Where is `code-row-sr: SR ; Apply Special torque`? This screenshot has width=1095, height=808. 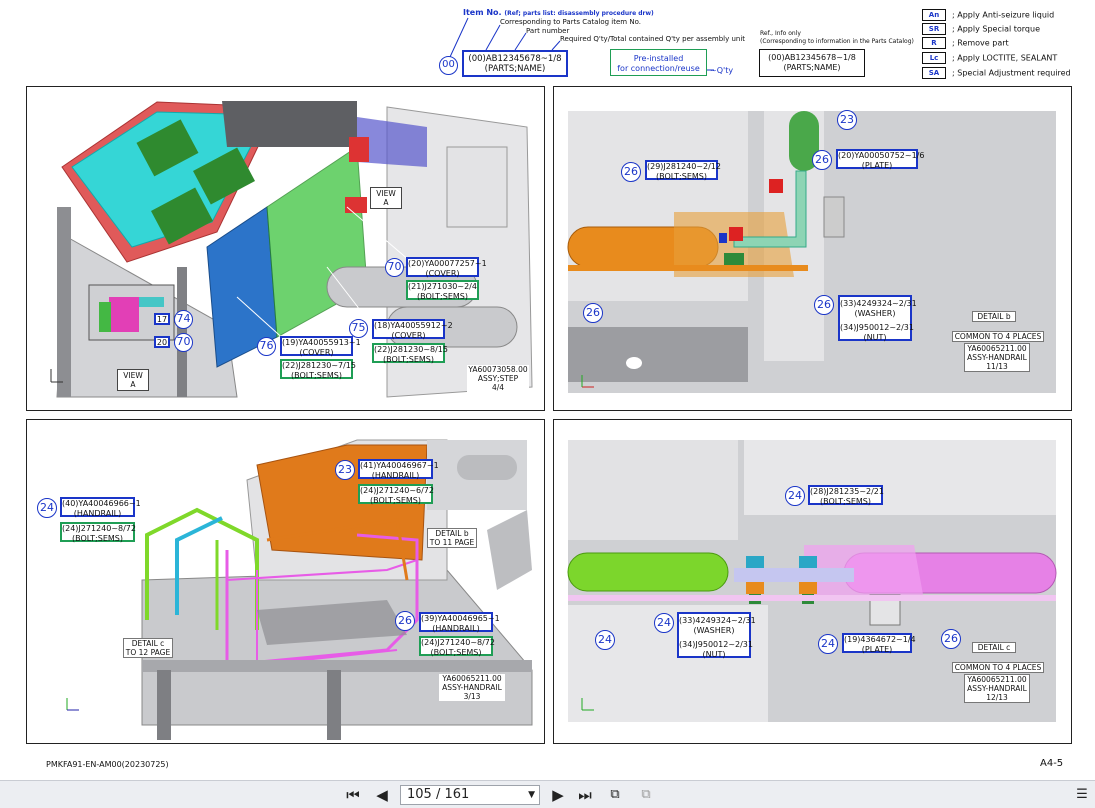 code-row-sr: SR ; Apply Special torque is located at coordinates (981, 29).